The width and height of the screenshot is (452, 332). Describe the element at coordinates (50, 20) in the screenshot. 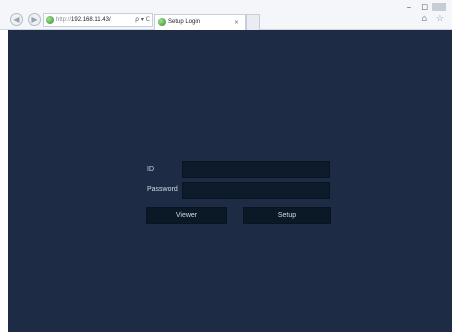

I see `site-globe-icon` at that location.